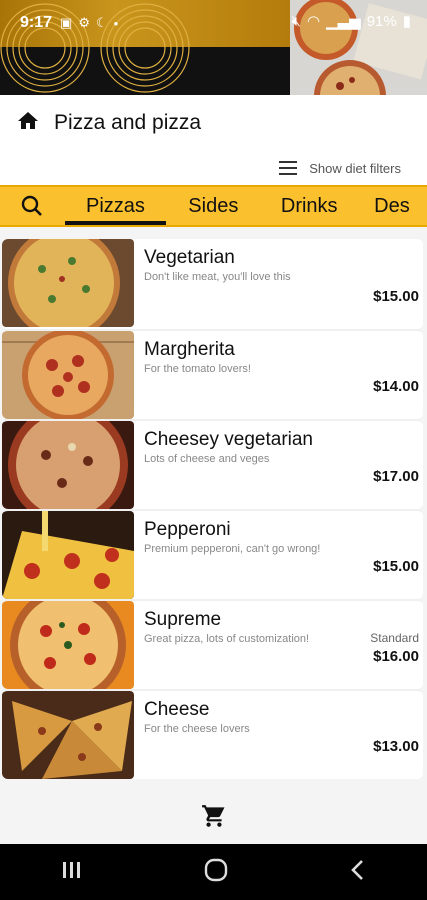 The width and height of the screenshot is (427, 900). I want to click on menu-lines-icon, so click(288, 168).